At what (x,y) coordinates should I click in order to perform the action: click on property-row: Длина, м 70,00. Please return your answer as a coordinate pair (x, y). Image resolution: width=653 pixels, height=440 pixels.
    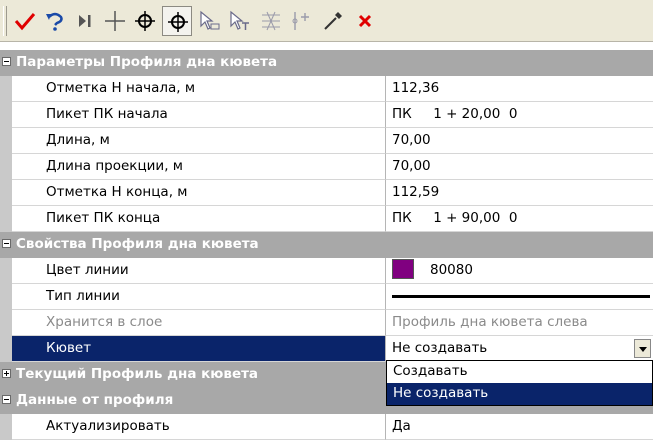
    Looking at the image, I should click on (326, 141).